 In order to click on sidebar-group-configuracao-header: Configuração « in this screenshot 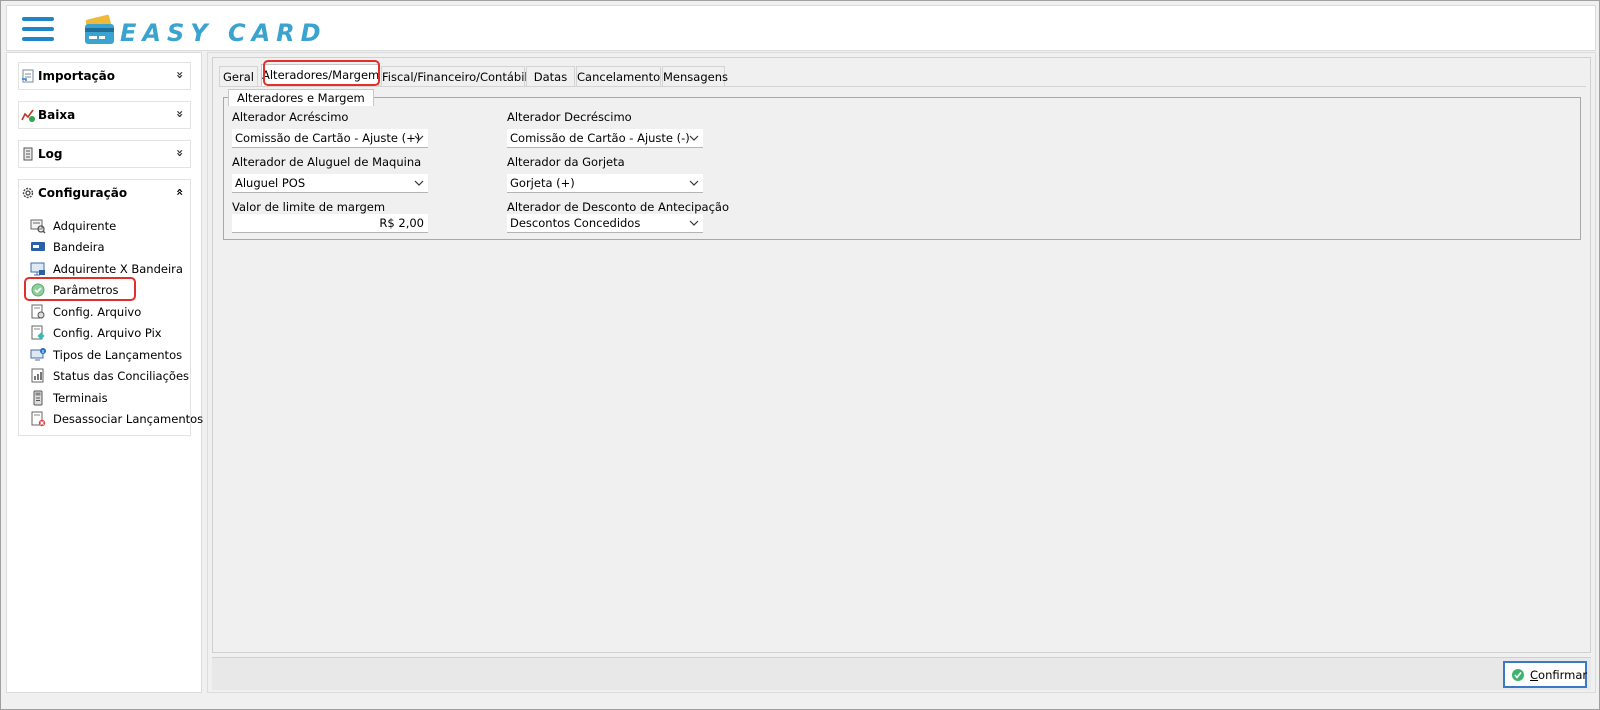, I will do `click(104, 194)`.